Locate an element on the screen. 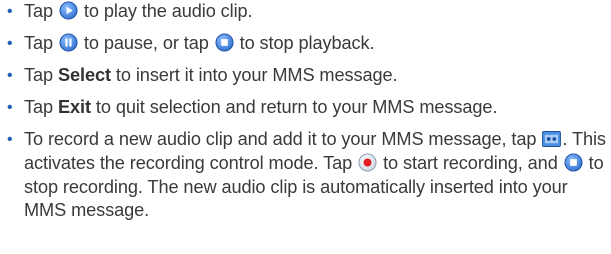 The width and height of the screenshot is (611, 254). record-mode-icon is located at coordinates (552, 138).